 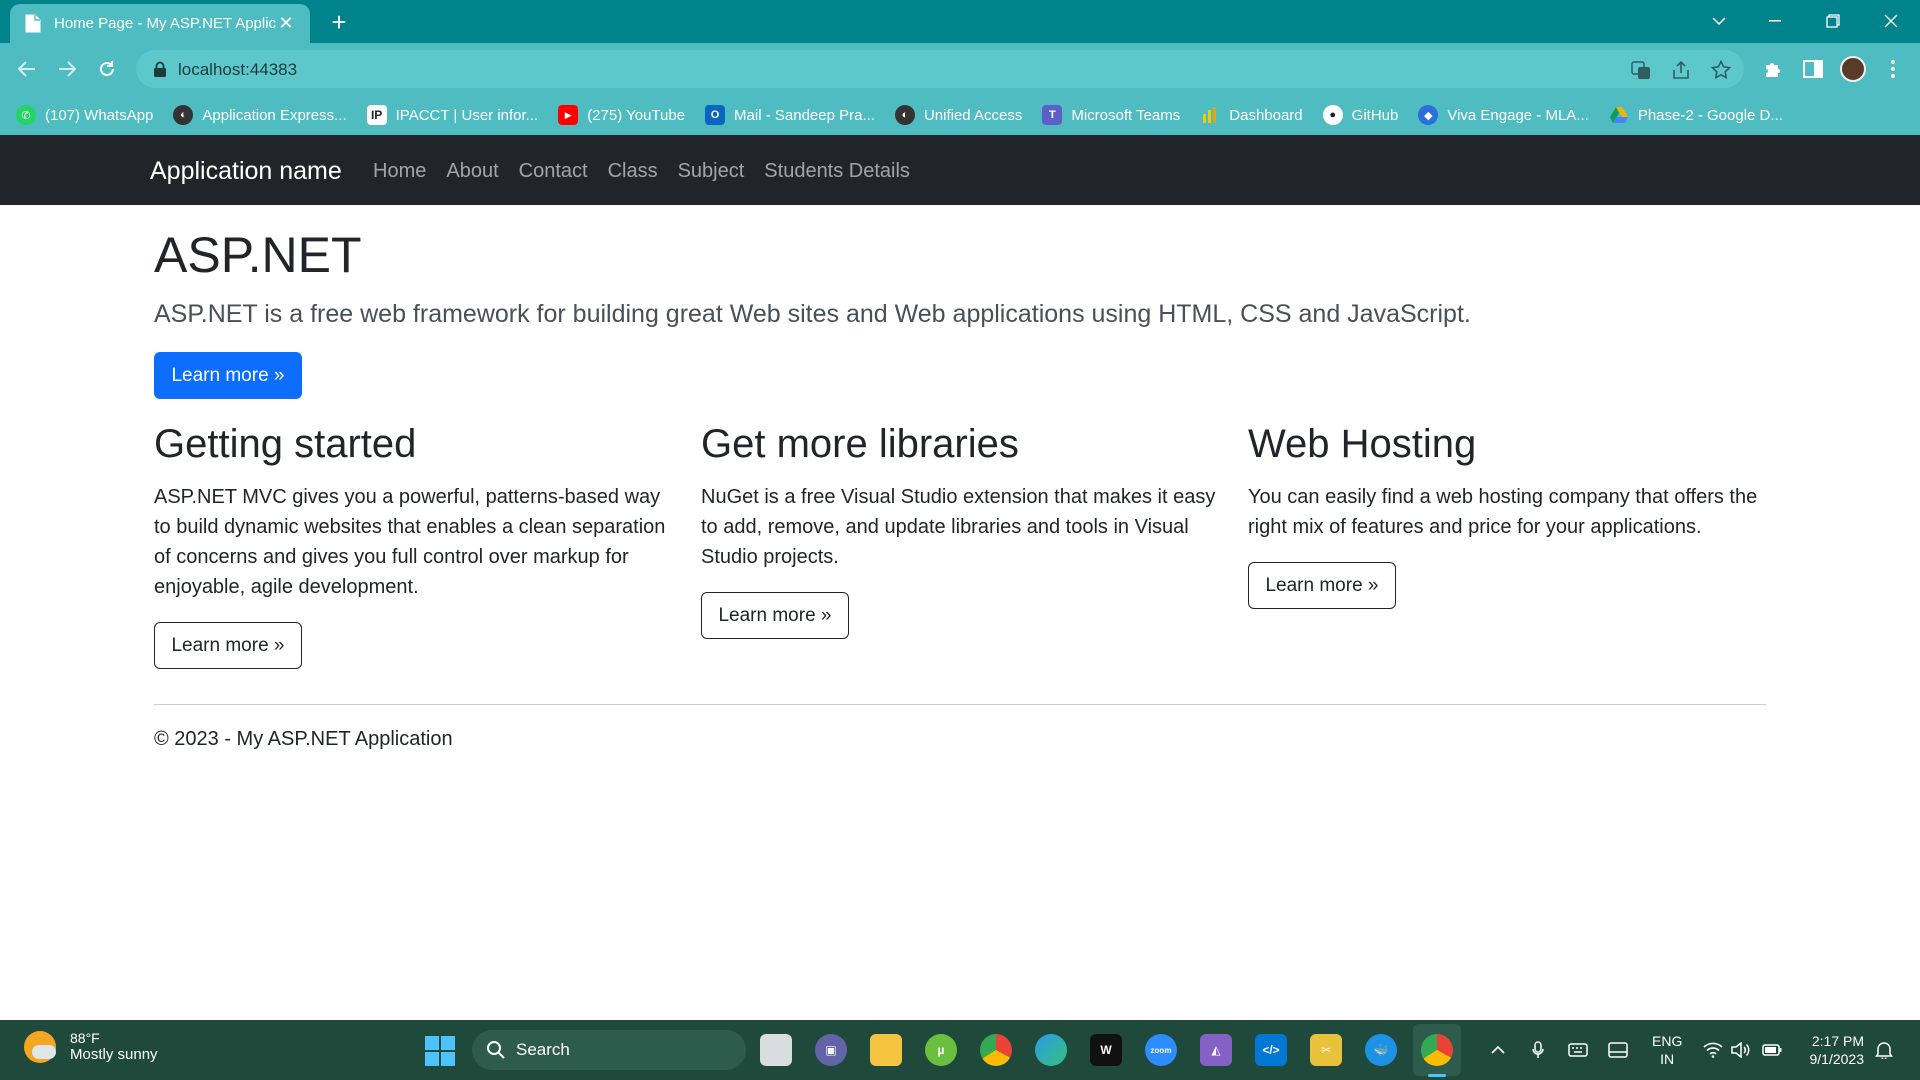 What do you see at coordinates (107, 69) in the screenshot?
I see `reload-icon` at bounding box center [107, 69].